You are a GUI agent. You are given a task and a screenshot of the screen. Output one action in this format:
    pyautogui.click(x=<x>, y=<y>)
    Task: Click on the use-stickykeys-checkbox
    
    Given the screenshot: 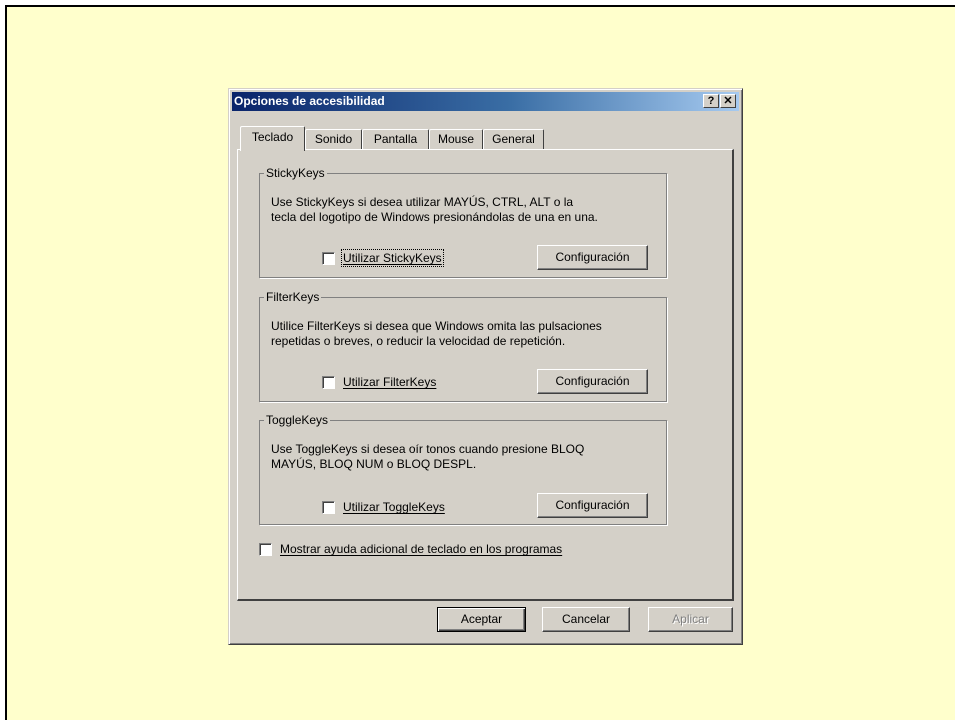 What is the action you would take?
    pyautogui.click(x=328, y=258)
    